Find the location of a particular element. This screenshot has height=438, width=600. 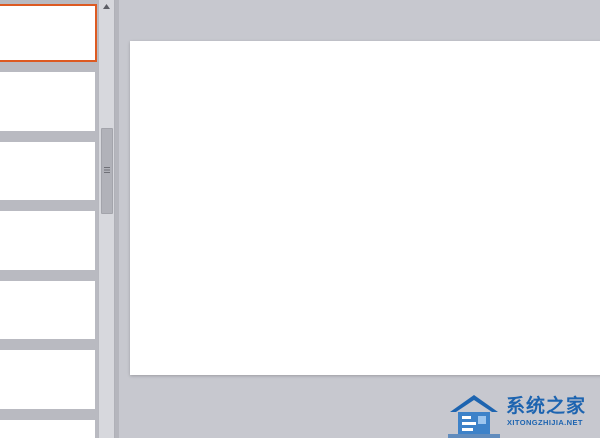

grip-lines-icon is located at coordinates (107, 170).